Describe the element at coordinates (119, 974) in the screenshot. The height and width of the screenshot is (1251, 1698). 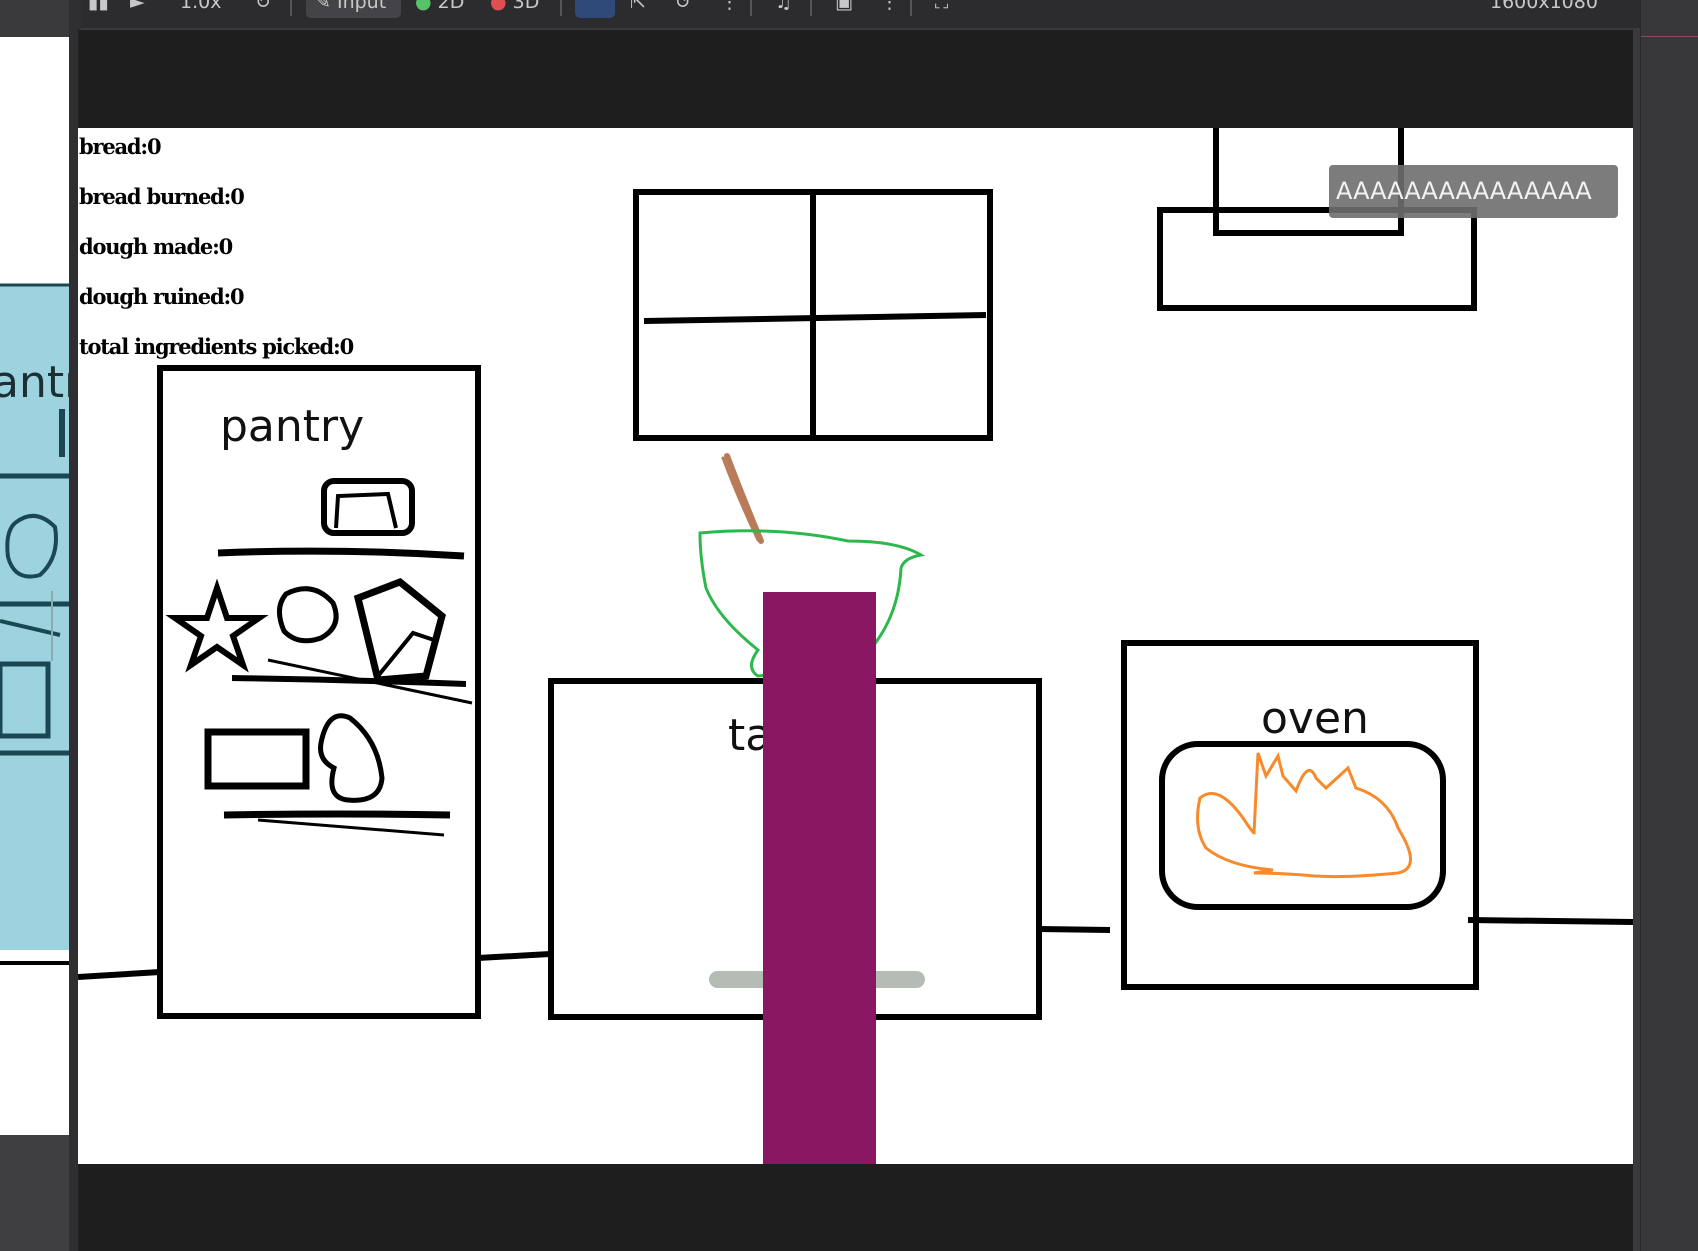
I see `floor-line-left` at that location.